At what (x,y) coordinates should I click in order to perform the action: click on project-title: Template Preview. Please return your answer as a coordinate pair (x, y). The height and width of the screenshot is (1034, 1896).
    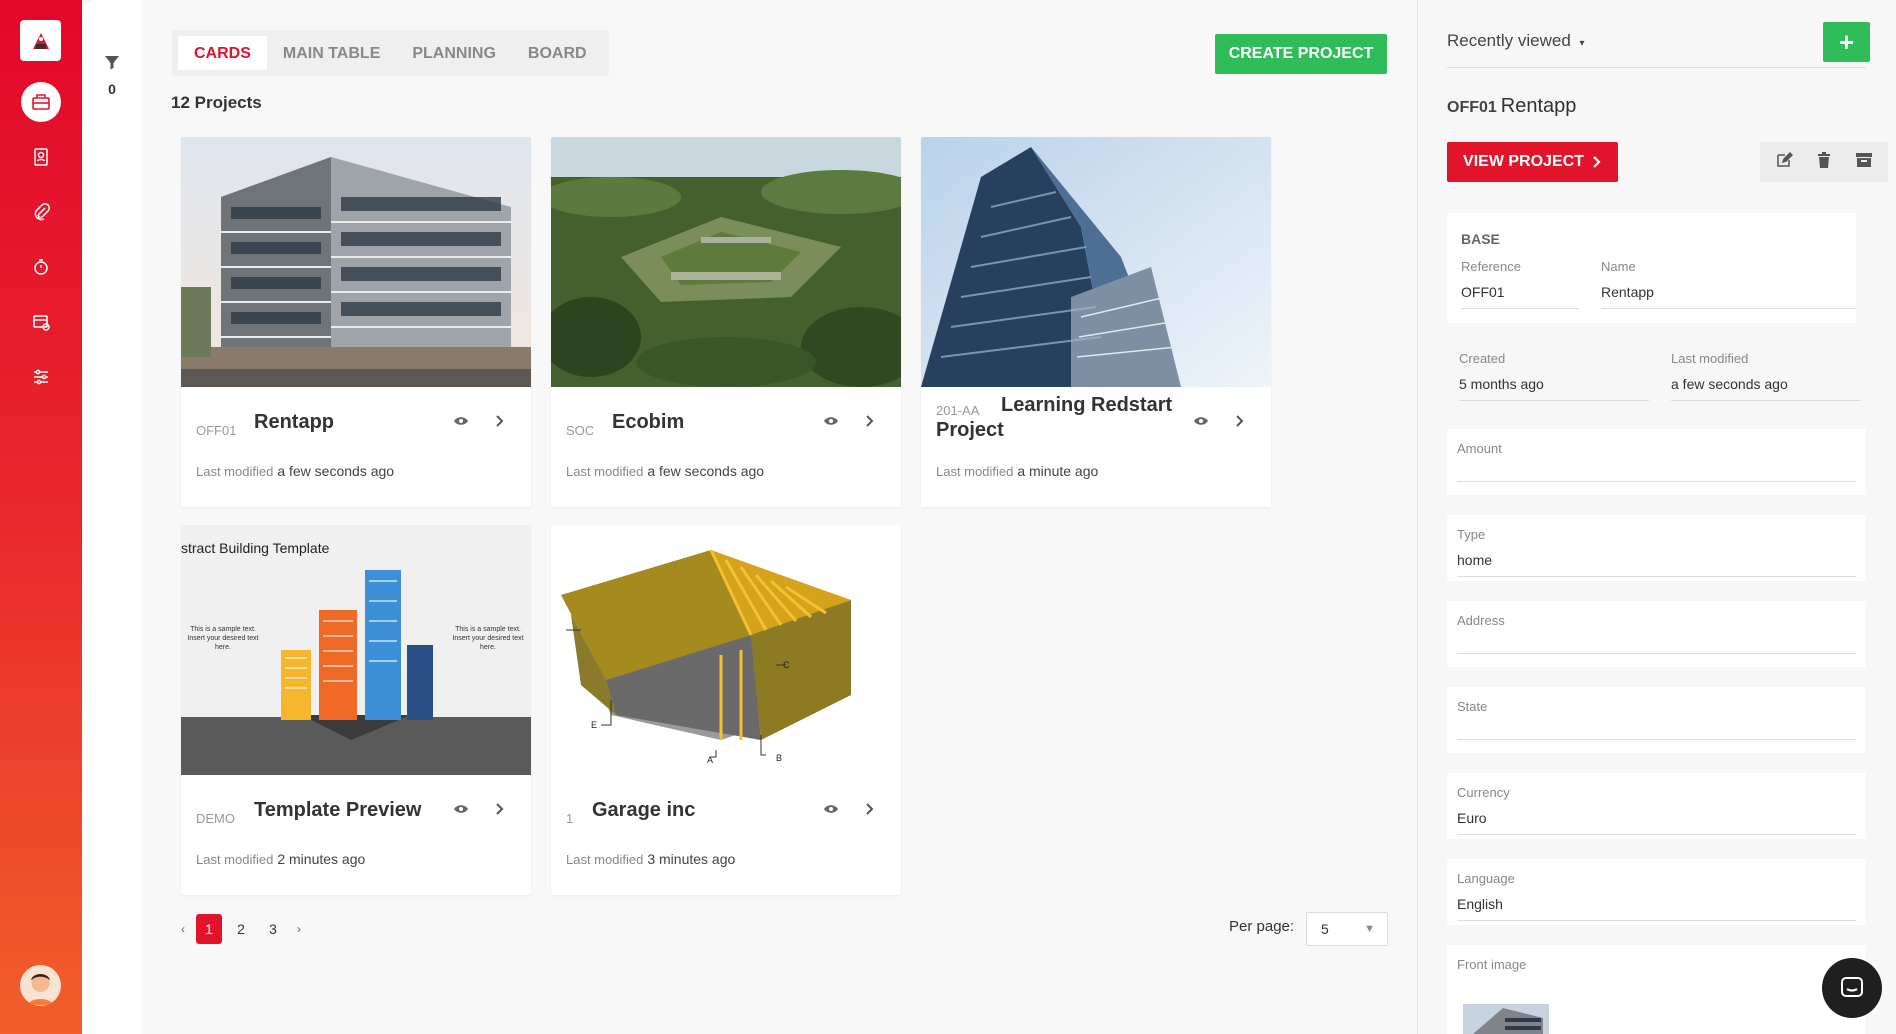
    Looking at the image, I should click on (337, 810).